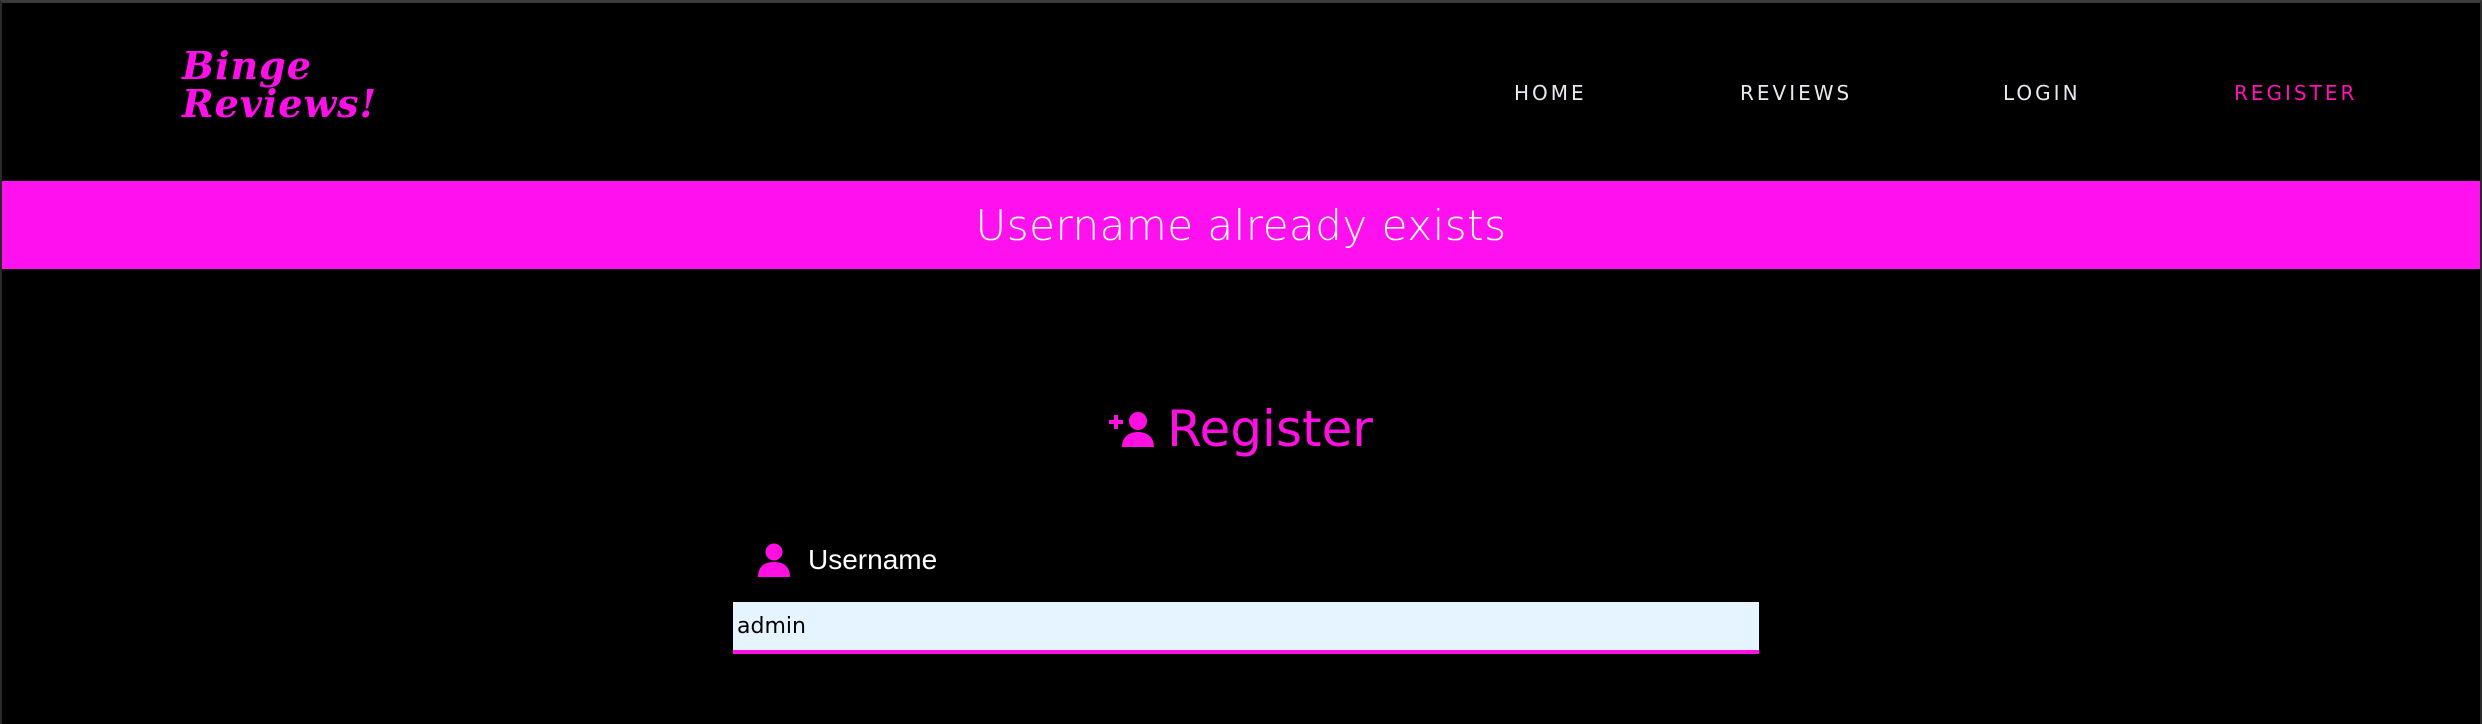  I want to click on username-input, so click(1246, 626).